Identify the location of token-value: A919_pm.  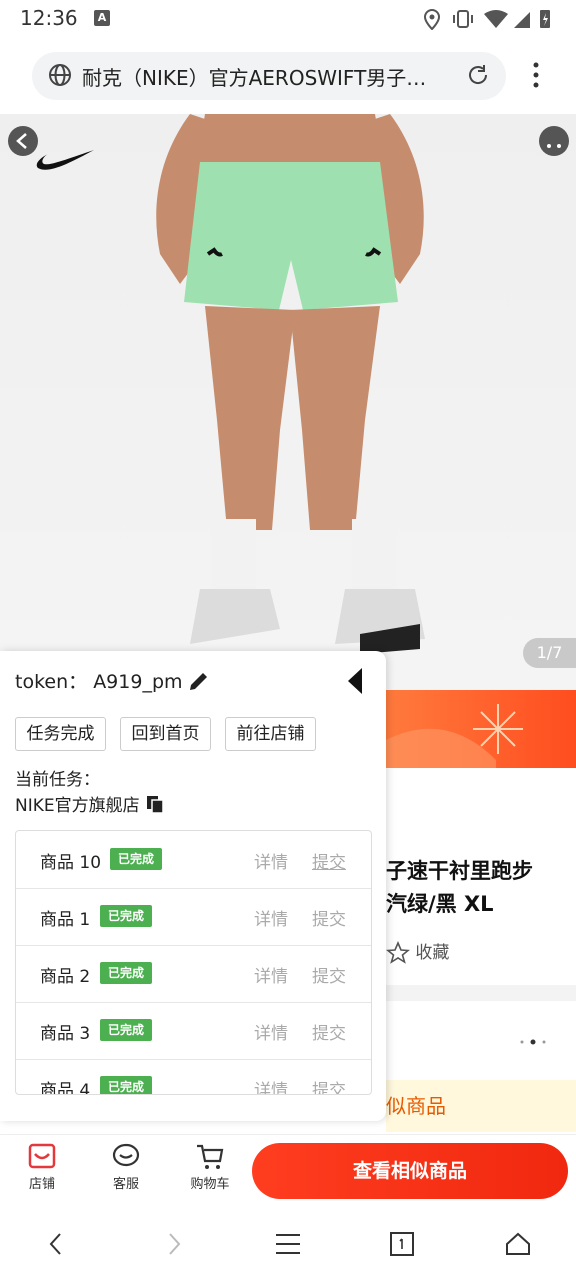
(138, 682).